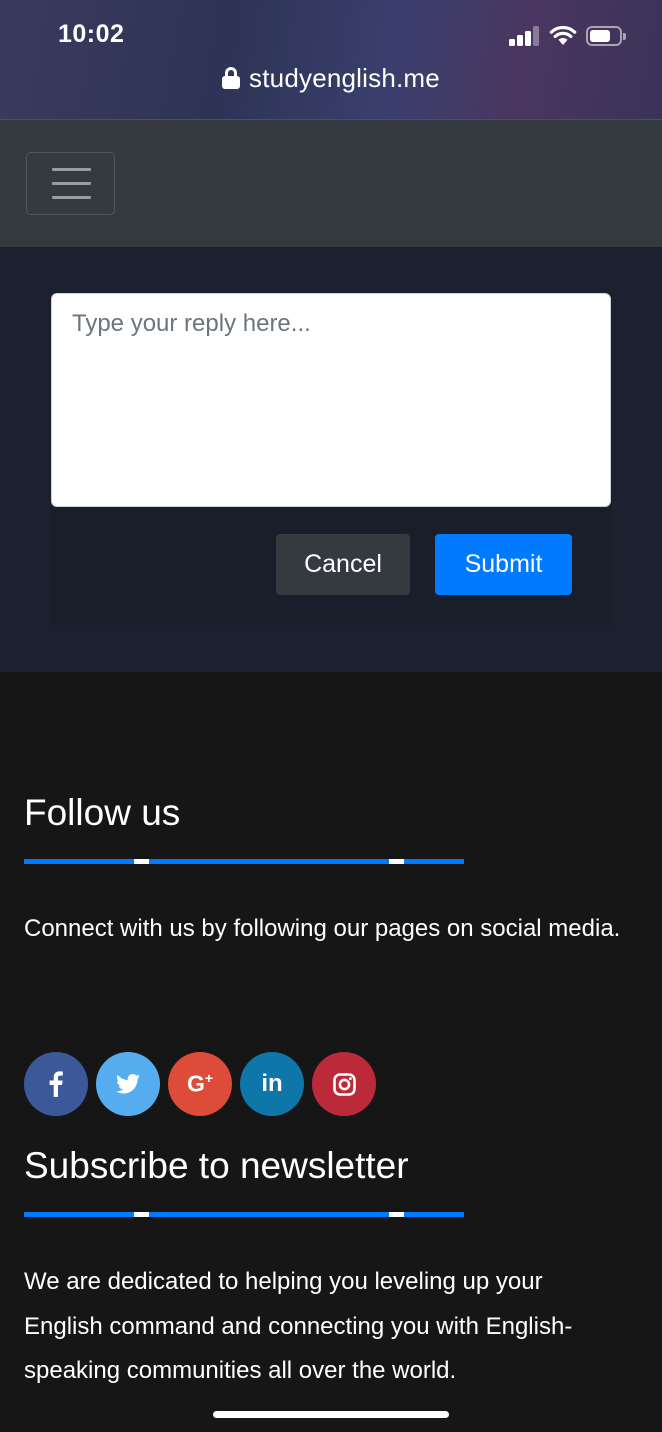 The image size is (662, 1432). What do you see at coordinates (91, 34) in the screenshot?
I see `status-time: 10:02` at bounding box center [91, 34].